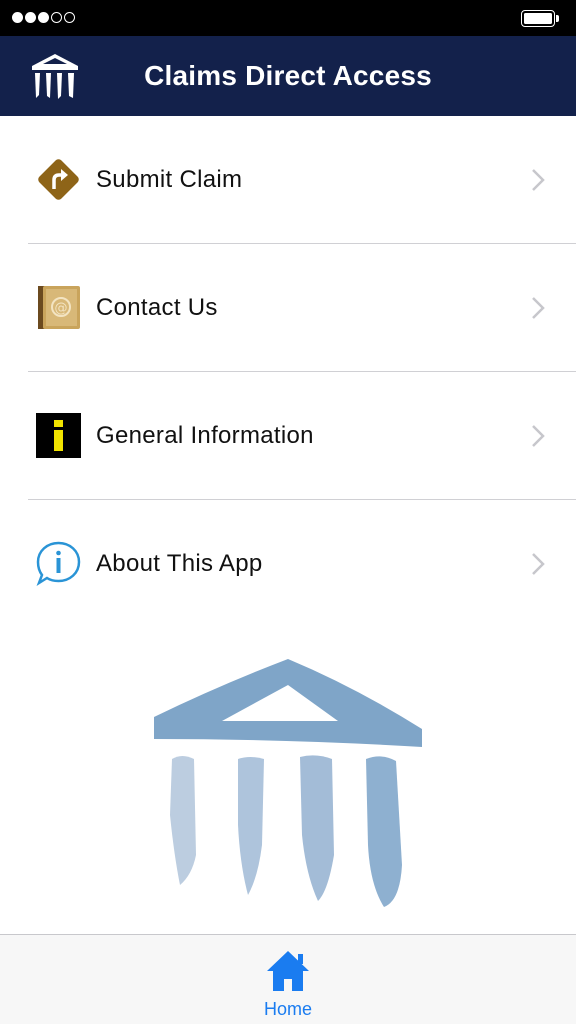  I want to click on pillars-logo-icon, so click(288, 783).